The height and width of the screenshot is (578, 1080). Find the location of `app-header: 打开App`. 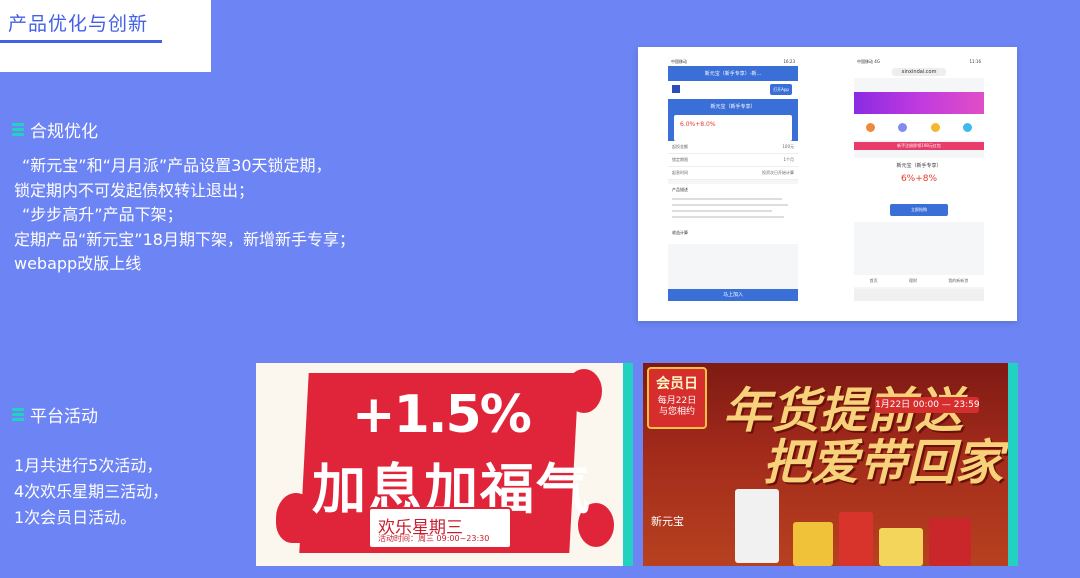

app-header: 打开App is located at coordinates (733, 90).